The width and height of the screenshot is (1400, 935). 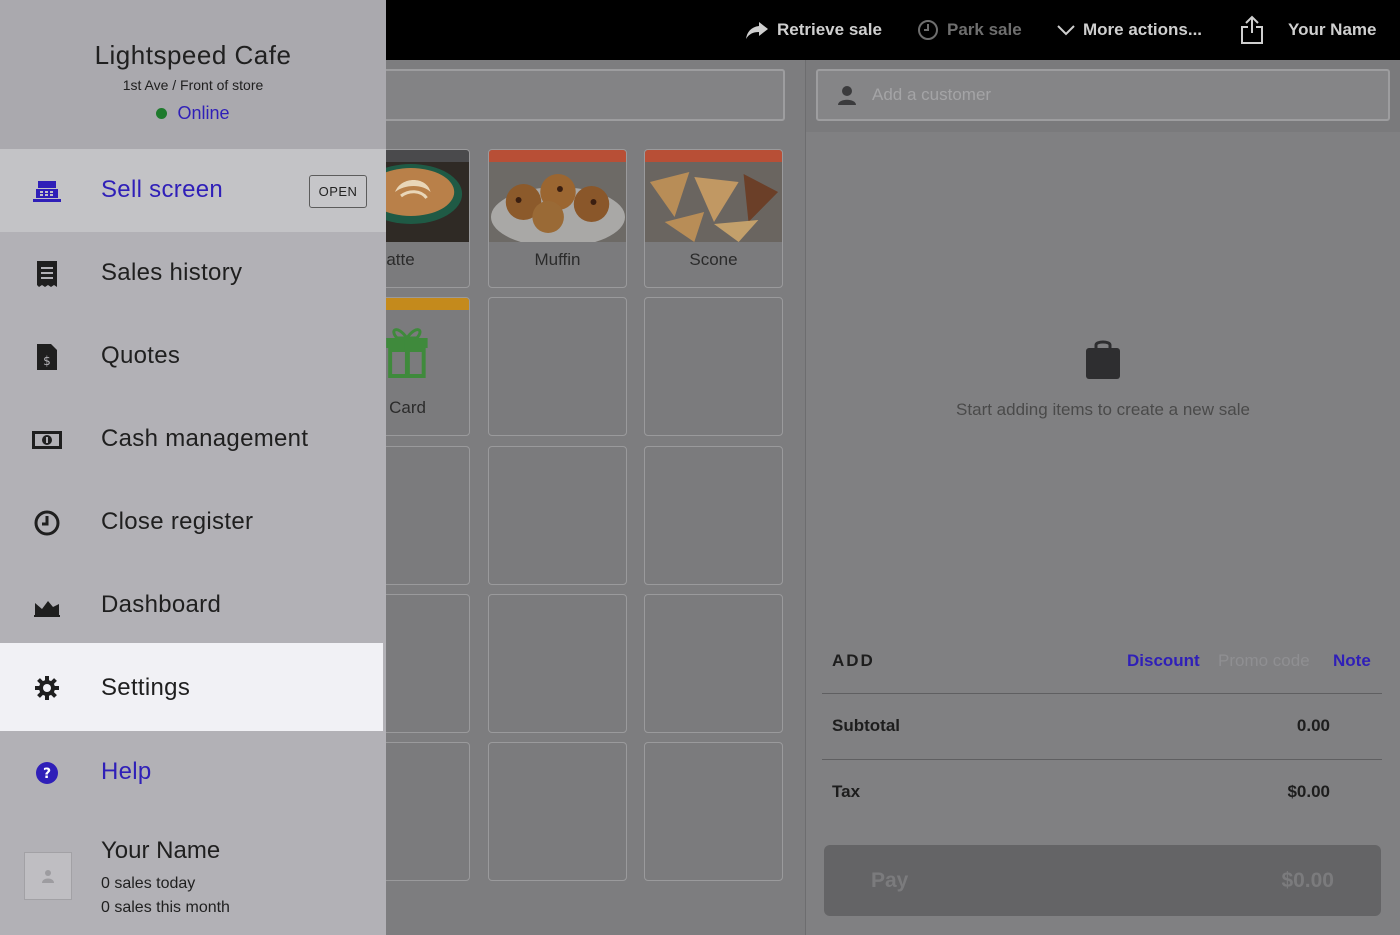 I want to click on menu-item-quotes: $ Quotes, so click(x=193, y=356).